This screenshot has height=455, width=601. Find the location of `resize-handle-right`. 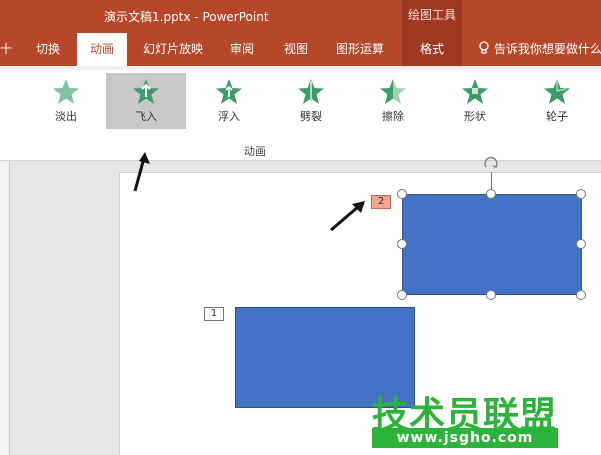

resize-handle-right is located at coordinates (581, 244).